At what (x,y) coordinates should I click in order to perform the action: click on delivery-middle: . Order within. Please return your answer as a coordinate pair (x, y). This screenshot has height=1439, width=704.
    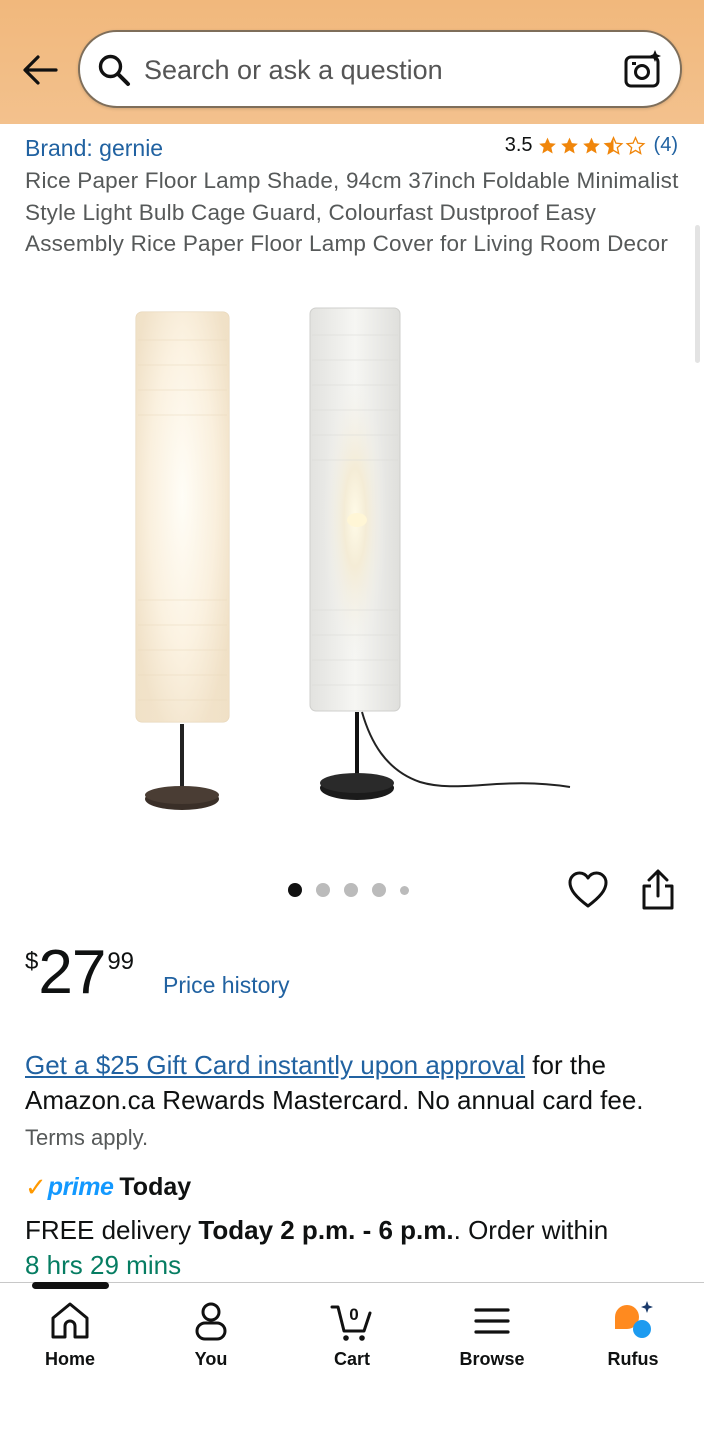
    Looking at the image, I should click on (531, 1230).